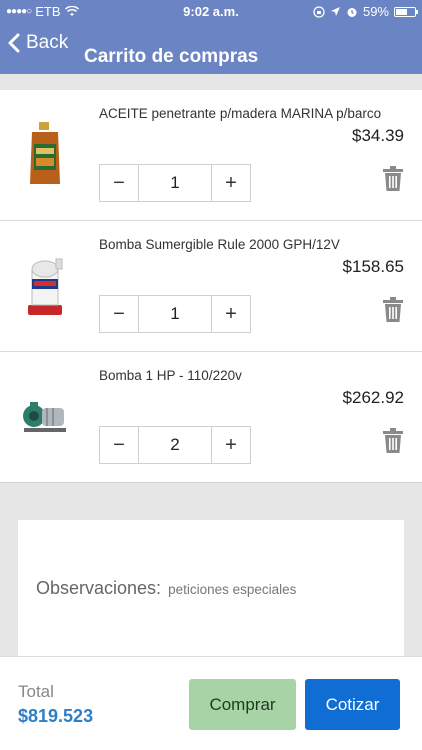  What do you see at coordinates (232, 589) in the screenshot?
I see `observations-input: peticiones especiales` at bounding box center [232, 589].